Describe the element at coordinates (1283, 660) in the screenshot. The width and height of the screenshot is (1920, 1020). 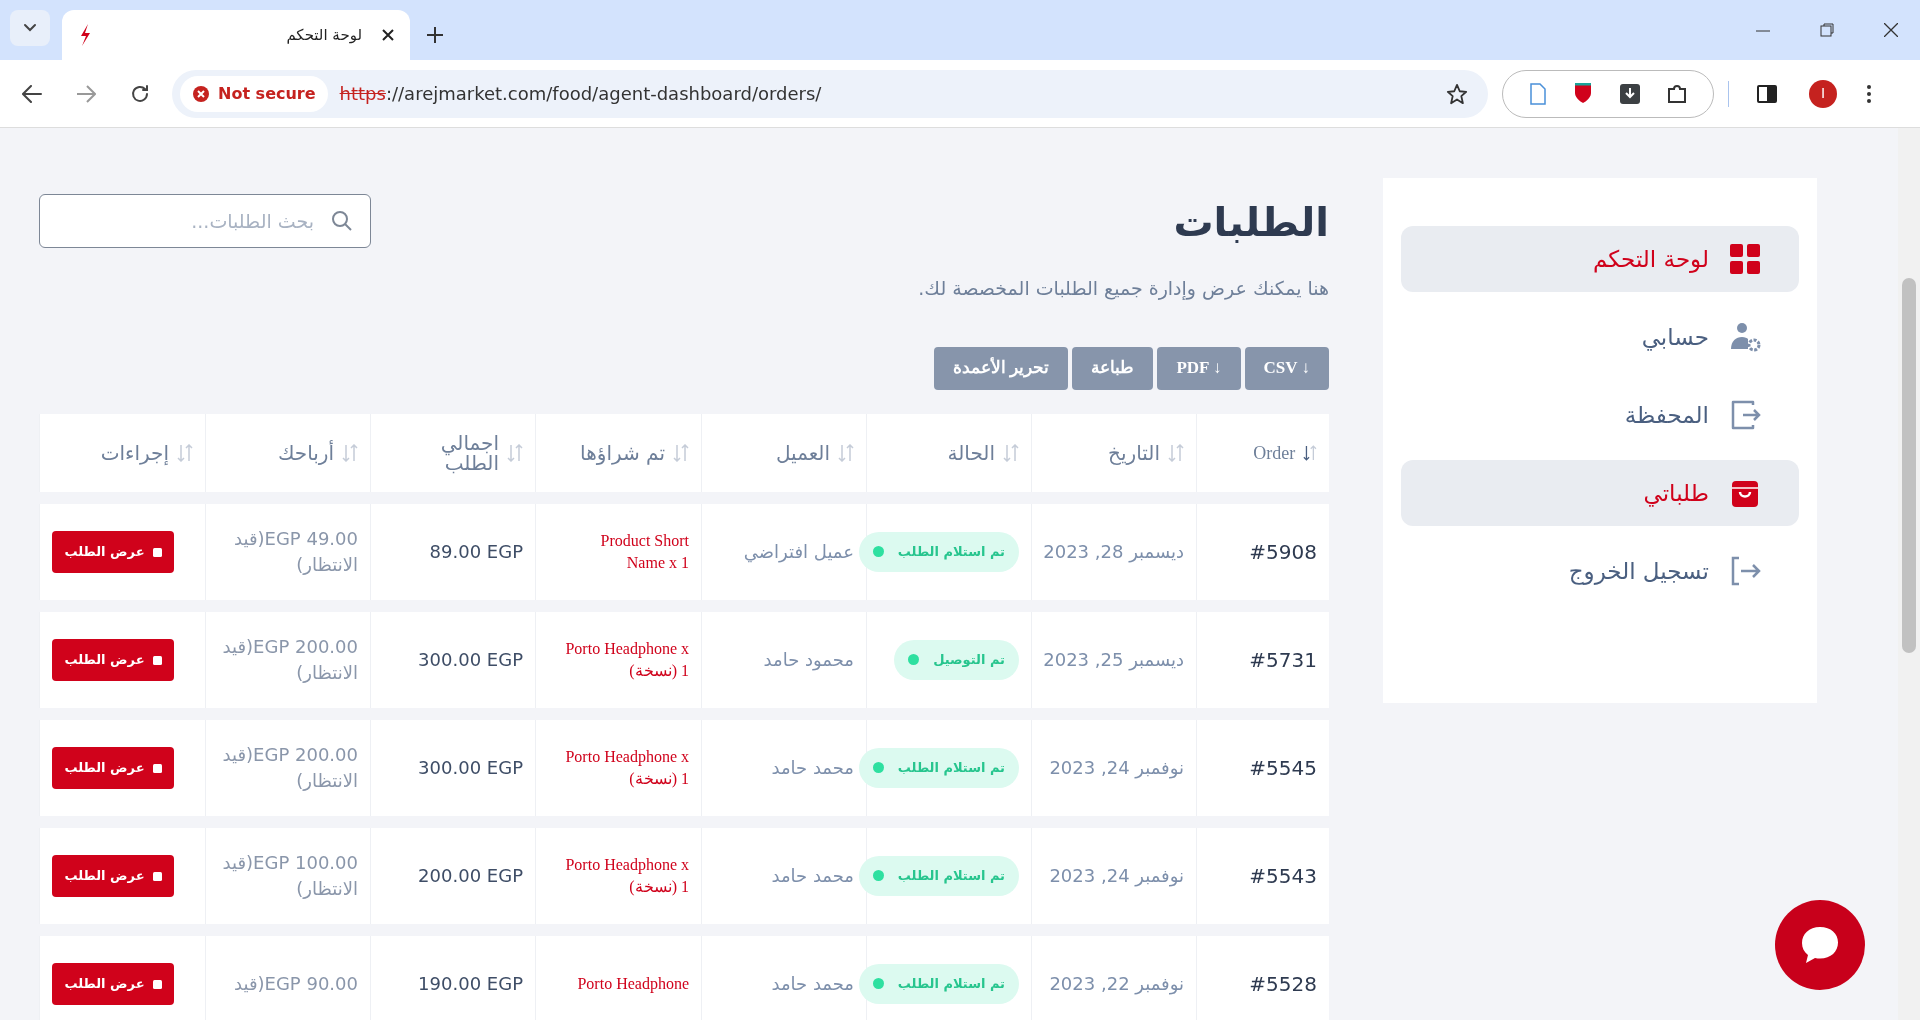
I see `order-number: #5731` at that location.